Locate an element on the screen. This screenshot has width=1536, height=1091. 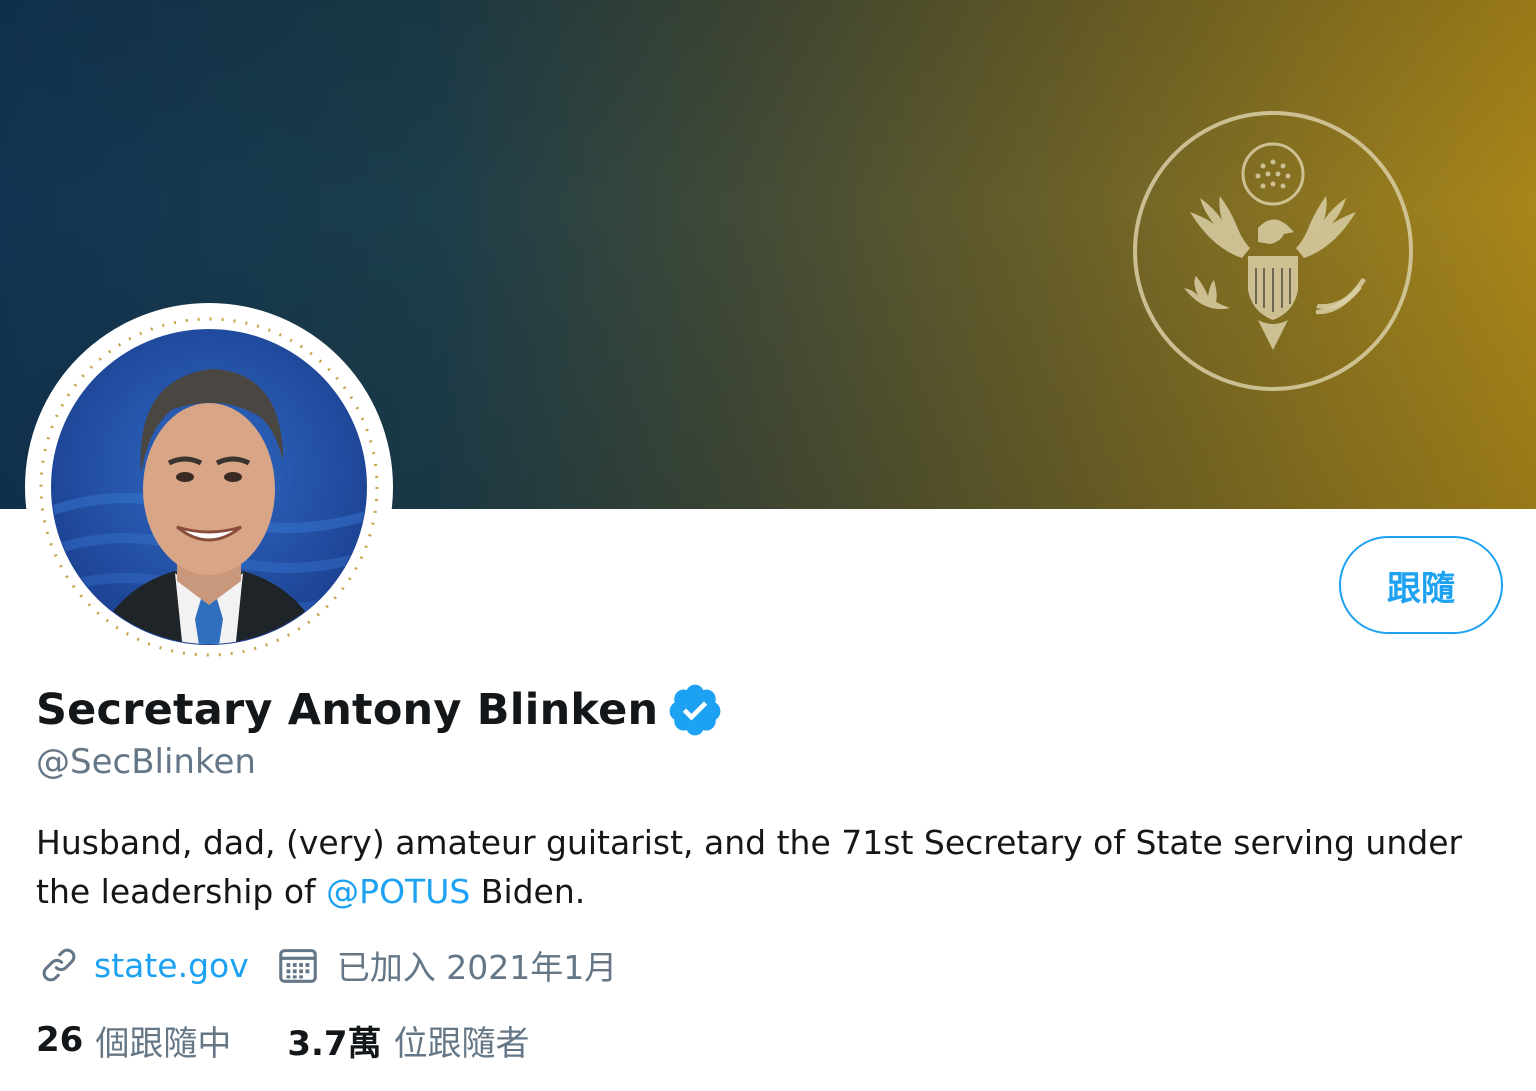
avatar-image is located at coordinates (209, 487).